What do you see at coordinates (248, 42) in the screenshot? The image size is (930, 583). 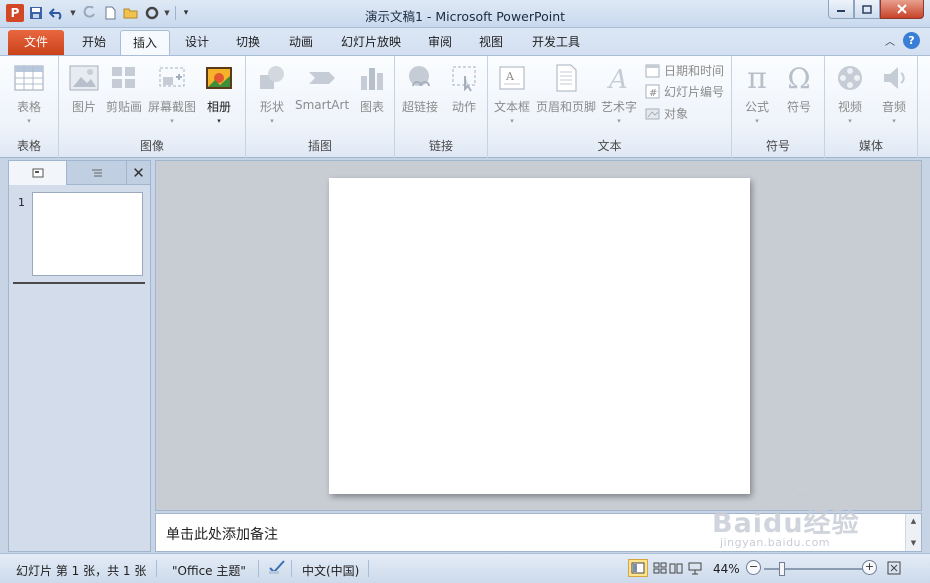 I see `tab-transitions: 切换` at bounding box center [248, 42].